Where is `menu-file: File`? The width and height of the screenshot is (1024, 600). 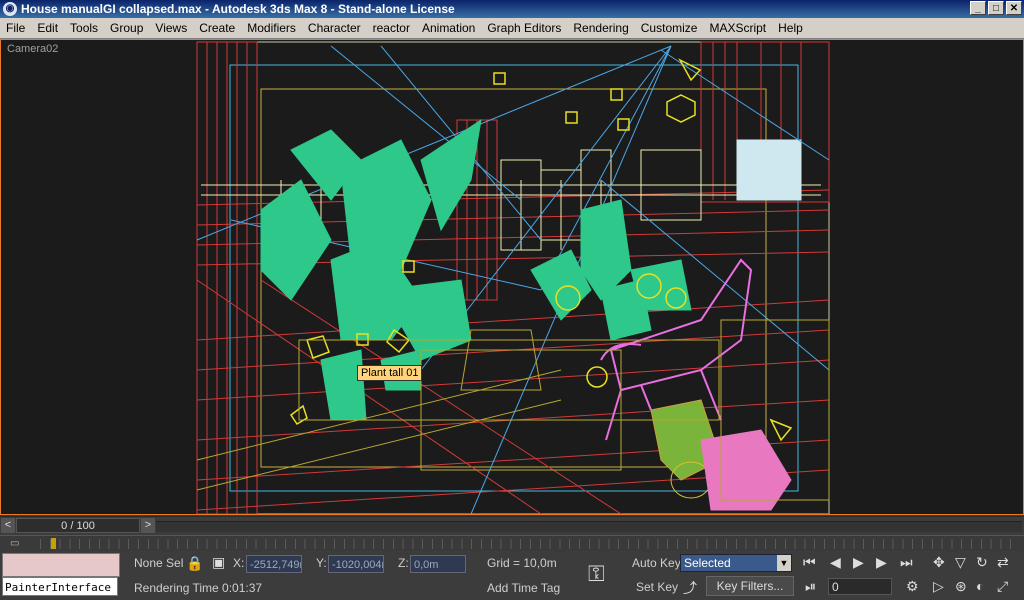 menu-file: File is located at coordinates (15, 28).